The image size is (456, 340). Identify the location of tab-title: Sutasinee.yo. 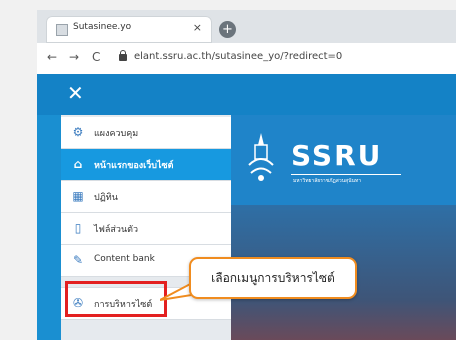
(102, 27).